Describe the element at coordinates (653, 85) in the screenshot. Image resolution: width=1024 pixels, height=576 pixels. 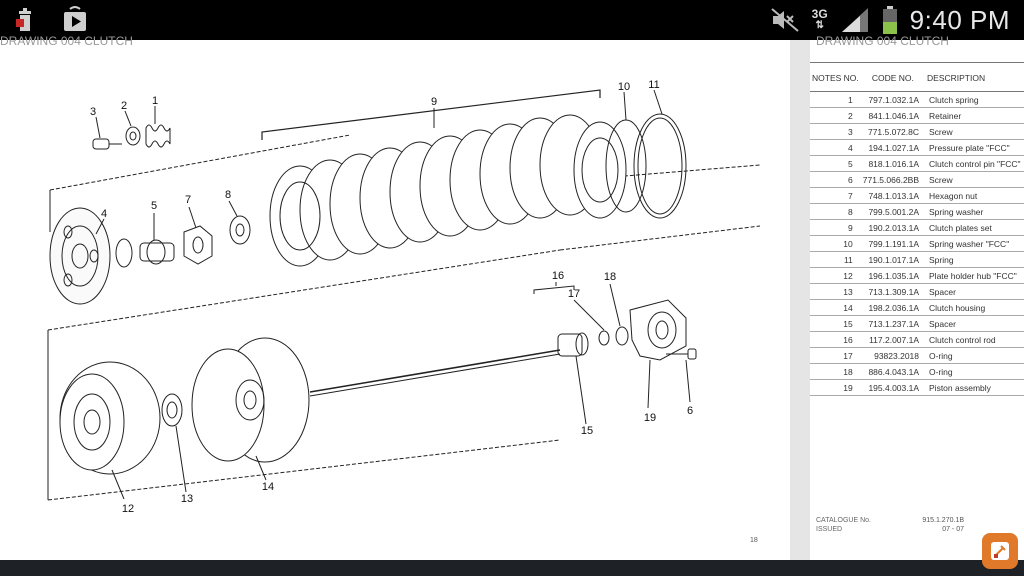
I see `callout-11: 11` at that location.